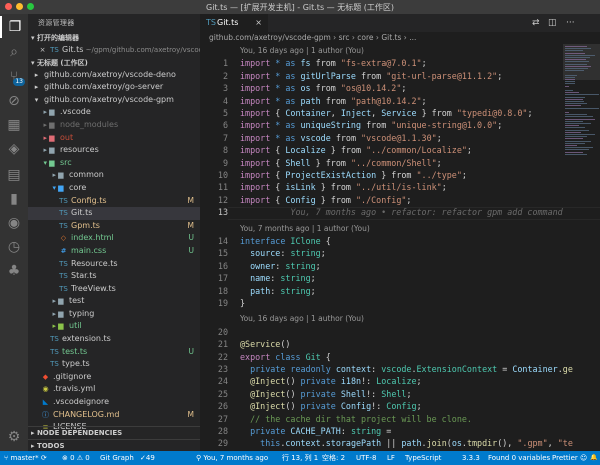 This screenshot has height=465, width=600. Describe the element at coordinates (114, 163) in the screenshot. I see `tree-folder: ▾ ▆ src` at that location.